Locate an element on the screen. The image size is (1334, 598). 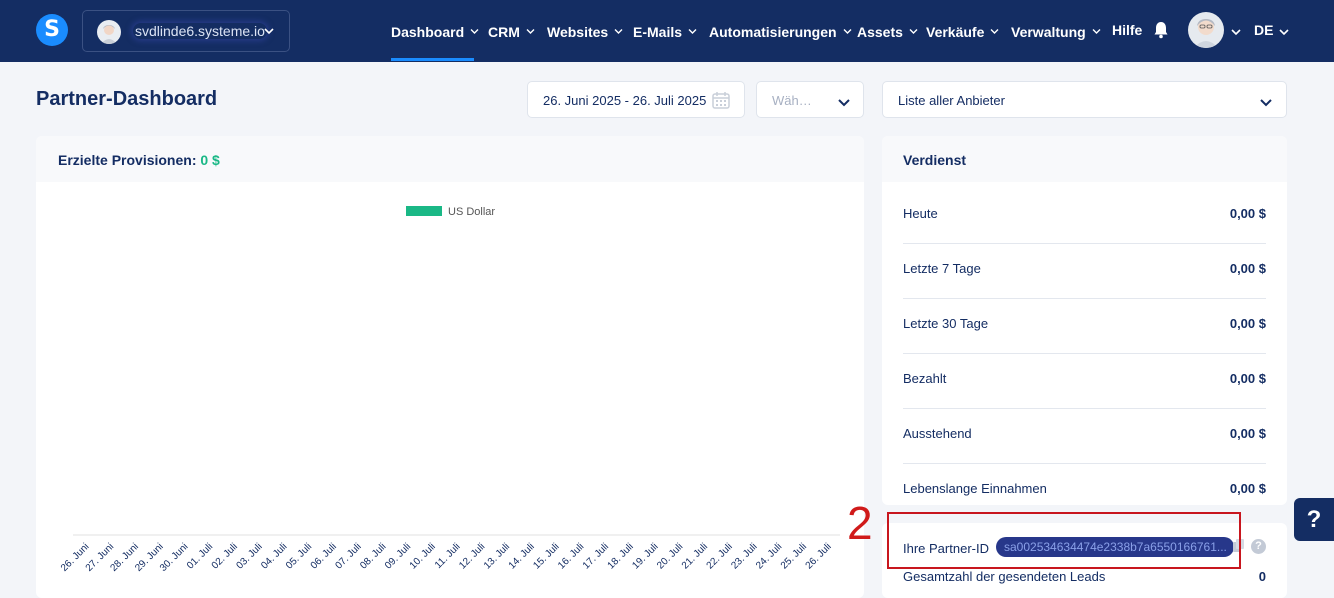
chart-card-header: Erzielte Provisionen: 0 $ is located at coordinates (450, 159).